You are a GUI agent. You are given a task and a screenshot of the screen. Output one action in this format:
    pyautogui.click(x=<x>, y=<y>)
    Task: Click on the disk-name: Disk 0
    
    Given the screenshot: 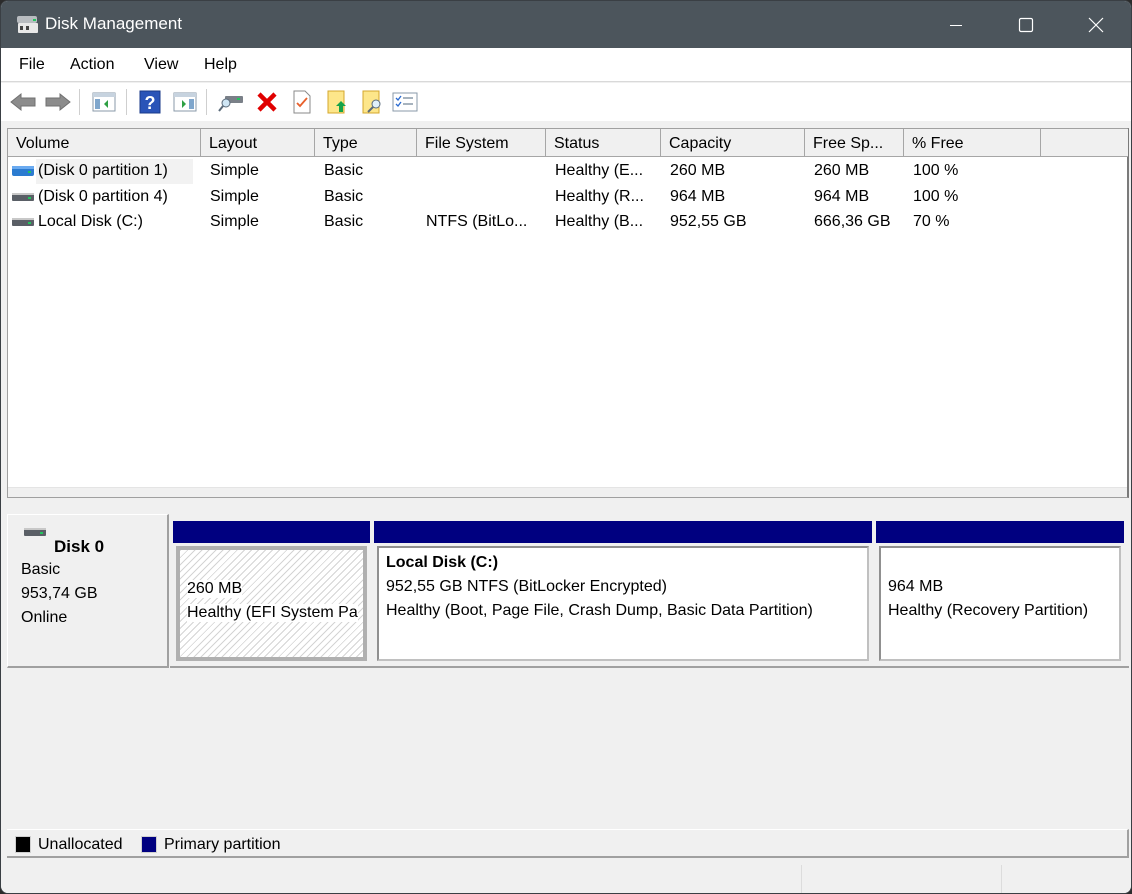 What is the action you would take?
    pyautogui.click(x=79, y=546)
    